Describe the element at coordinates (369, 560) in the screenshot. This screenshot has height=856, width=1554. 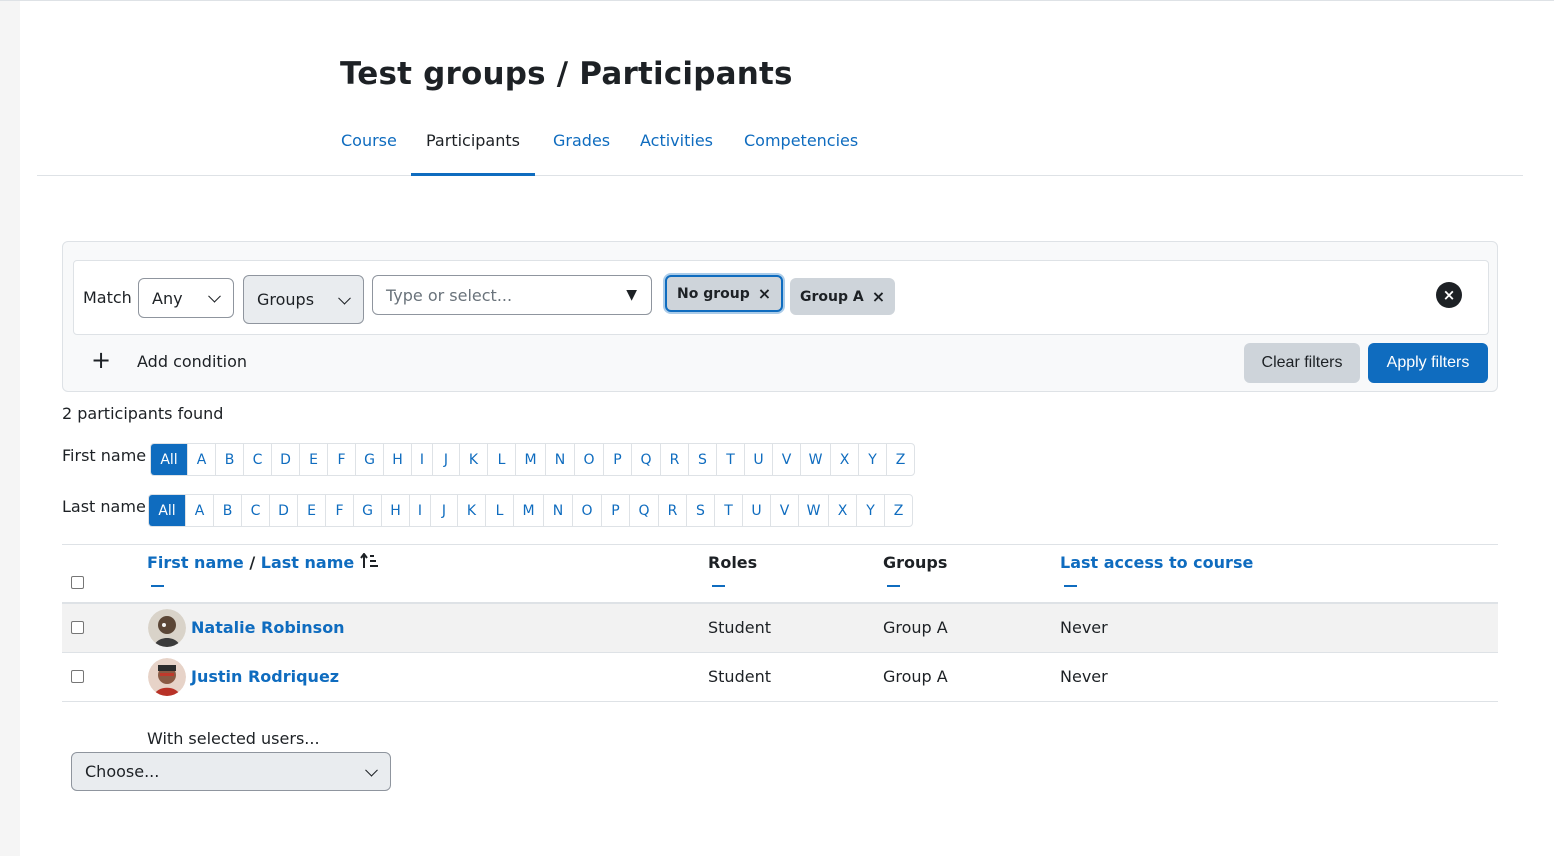
I see `sort-ascending-icon` at that location.